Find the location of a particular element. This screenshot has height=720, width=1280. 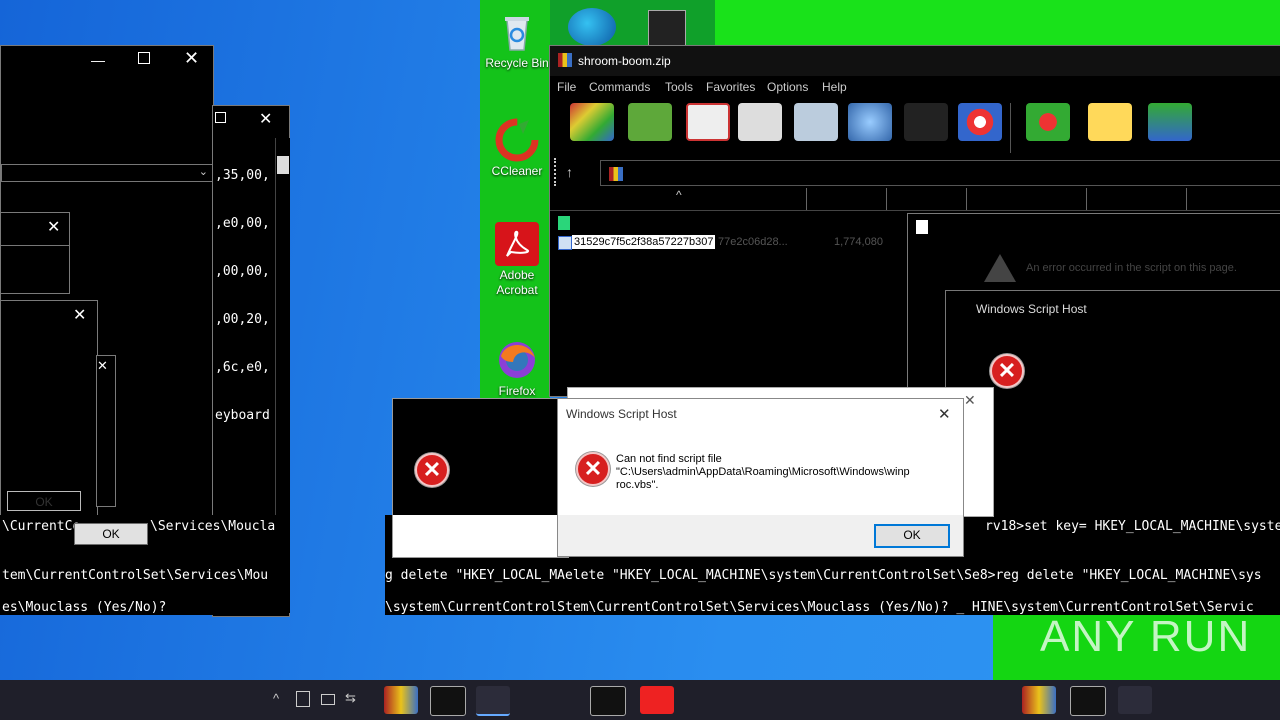

archive-icon is located at coordinates (616, 174).